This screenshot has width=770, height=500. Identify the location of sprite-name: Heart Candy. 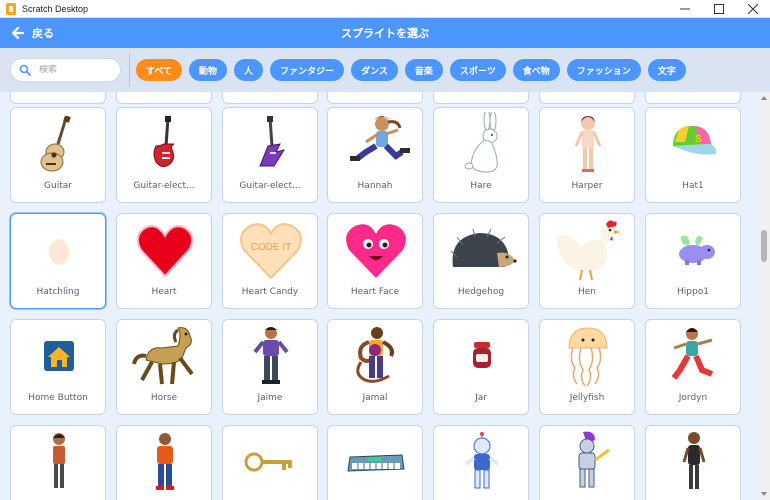
(270, 292).